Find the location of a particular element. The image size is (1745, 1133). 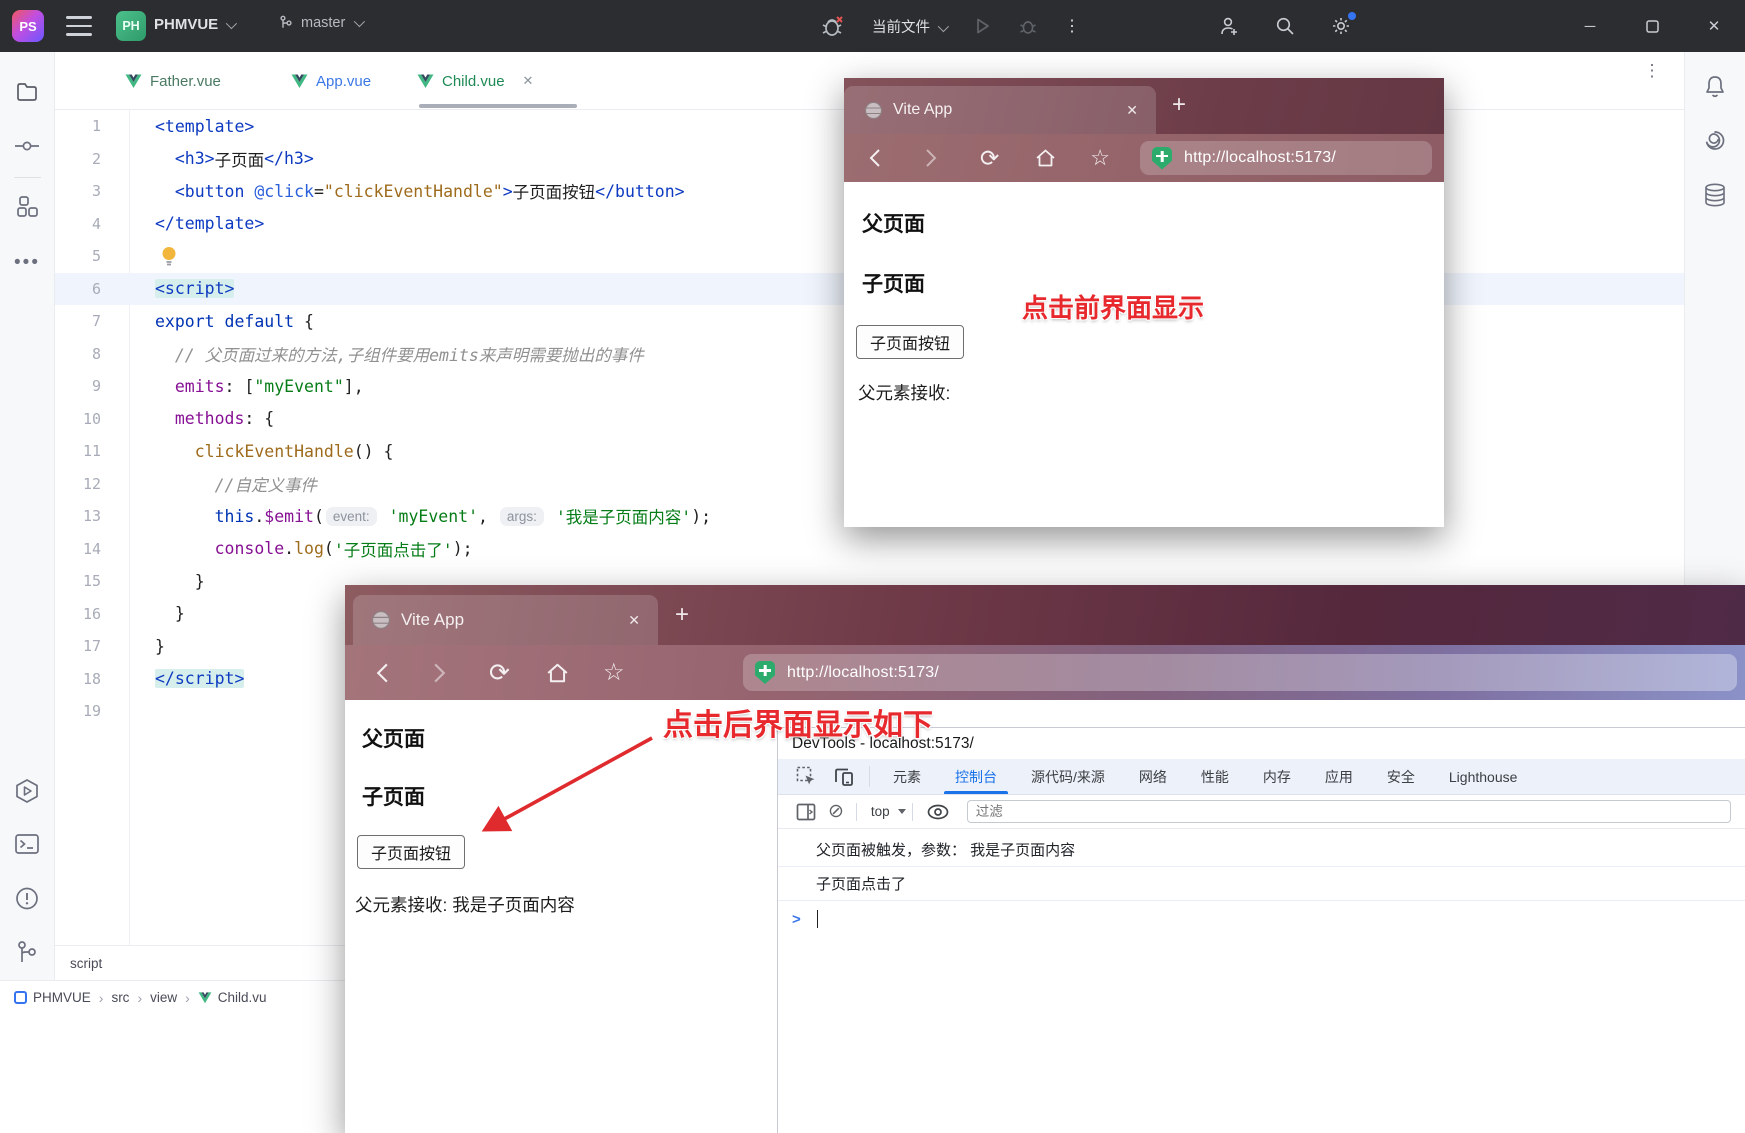

phpstorm-logo-icon: PS is located at coordinates (28, 26).